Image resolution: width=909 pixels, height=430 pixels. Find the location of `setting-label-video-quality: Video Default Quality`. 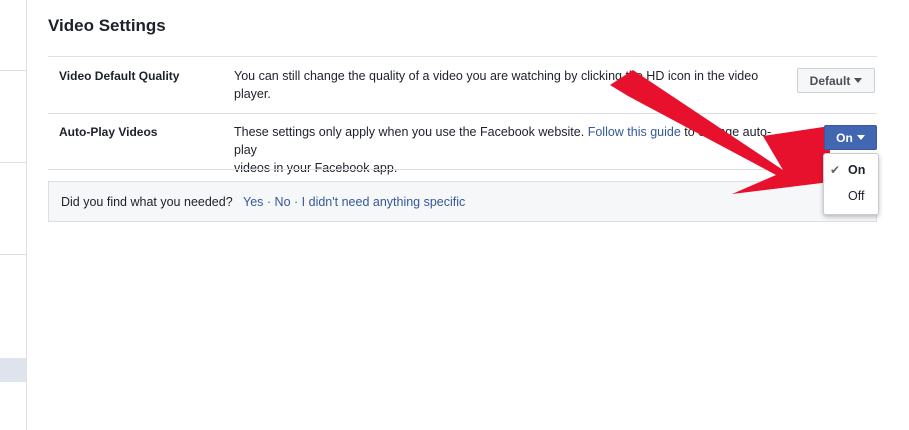

setting-label-video-quality: Video Default Quality is located at coordinates (119, 76).